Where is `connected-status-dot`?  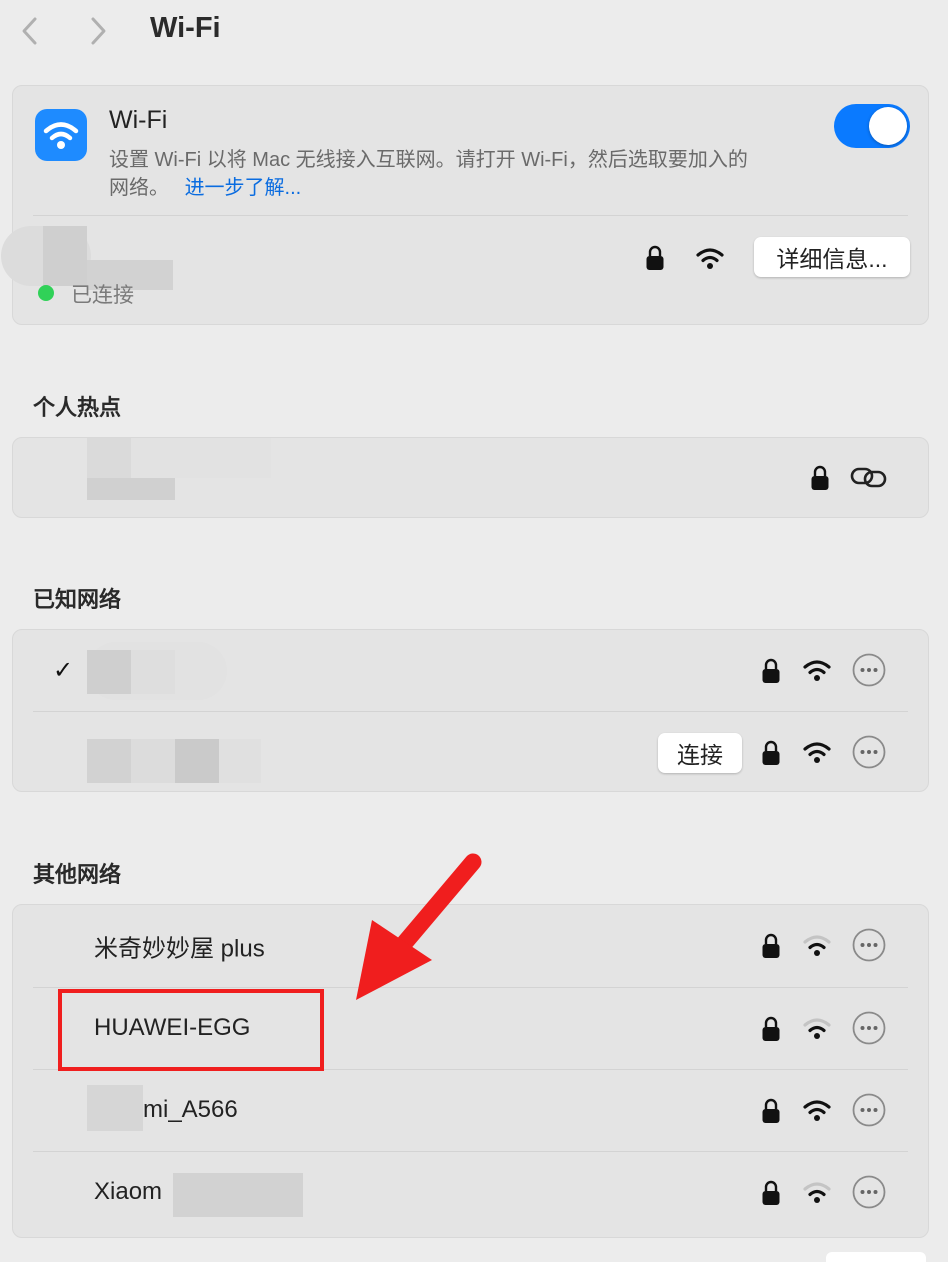
connected-status-dot is located at coordinates (46, 293).